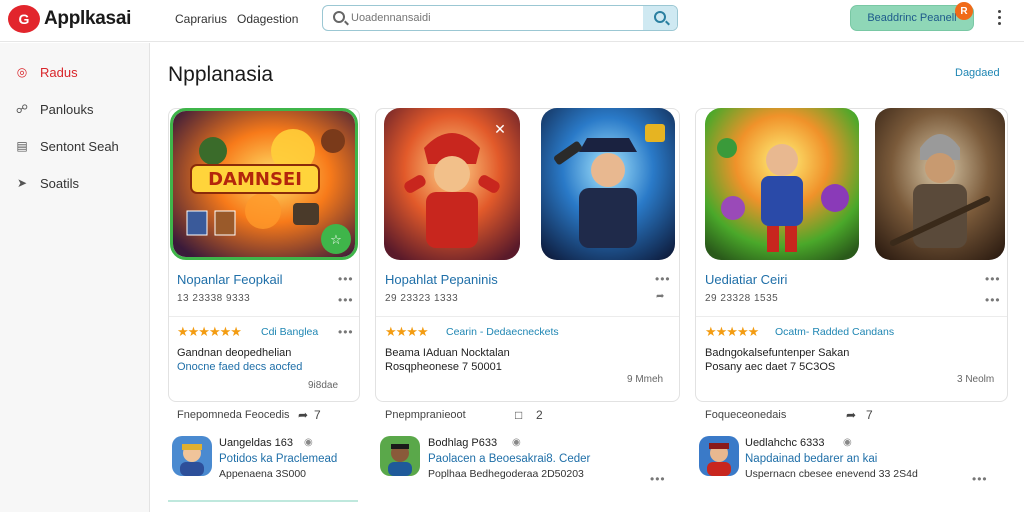  I want to click on app-title: Uediatiar Ceiri, so click(746, 279).